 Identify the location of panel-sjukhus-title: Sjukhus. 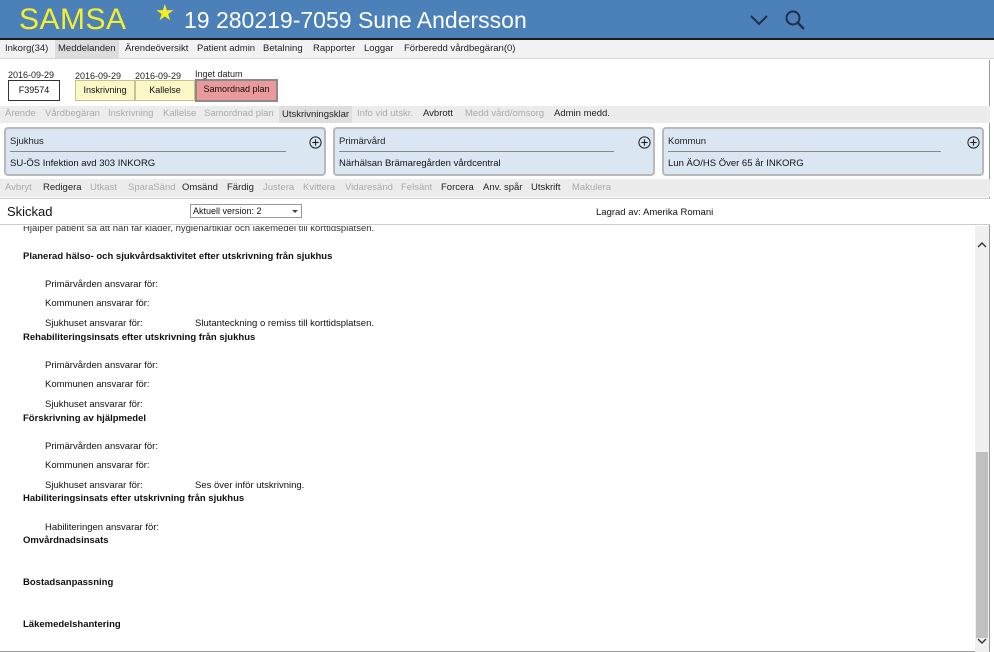
(27, 141).